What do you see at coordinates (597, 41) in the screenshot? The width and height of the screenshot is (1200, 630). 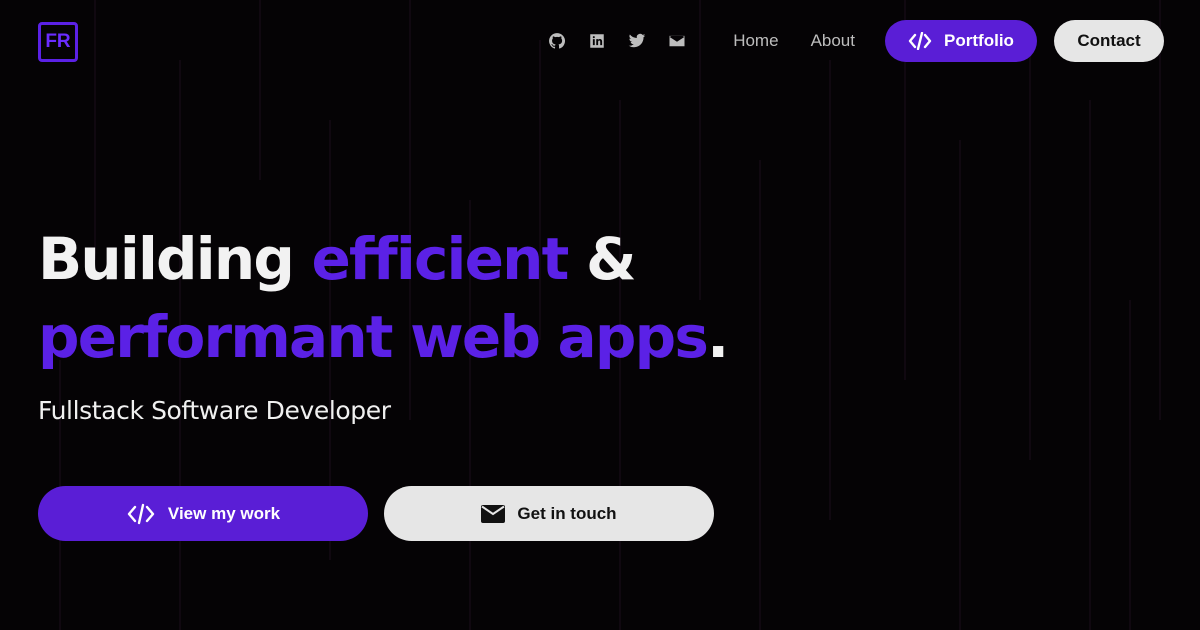 I see `linkedin-icon` at bounding box center [597, 41].